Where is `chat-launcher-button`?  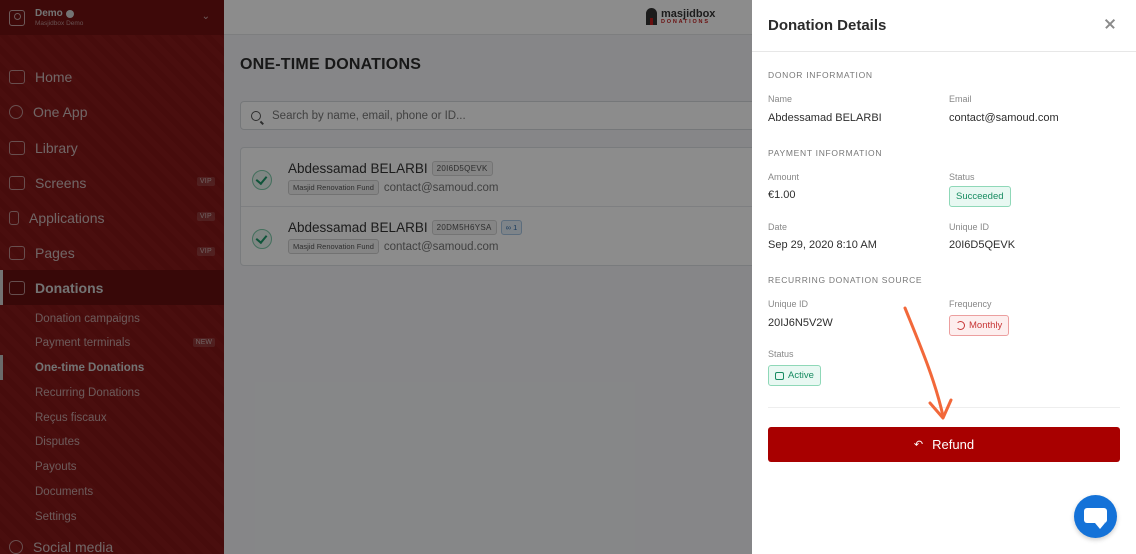
chat-launcher-button is located at coordinates (1095, 516).